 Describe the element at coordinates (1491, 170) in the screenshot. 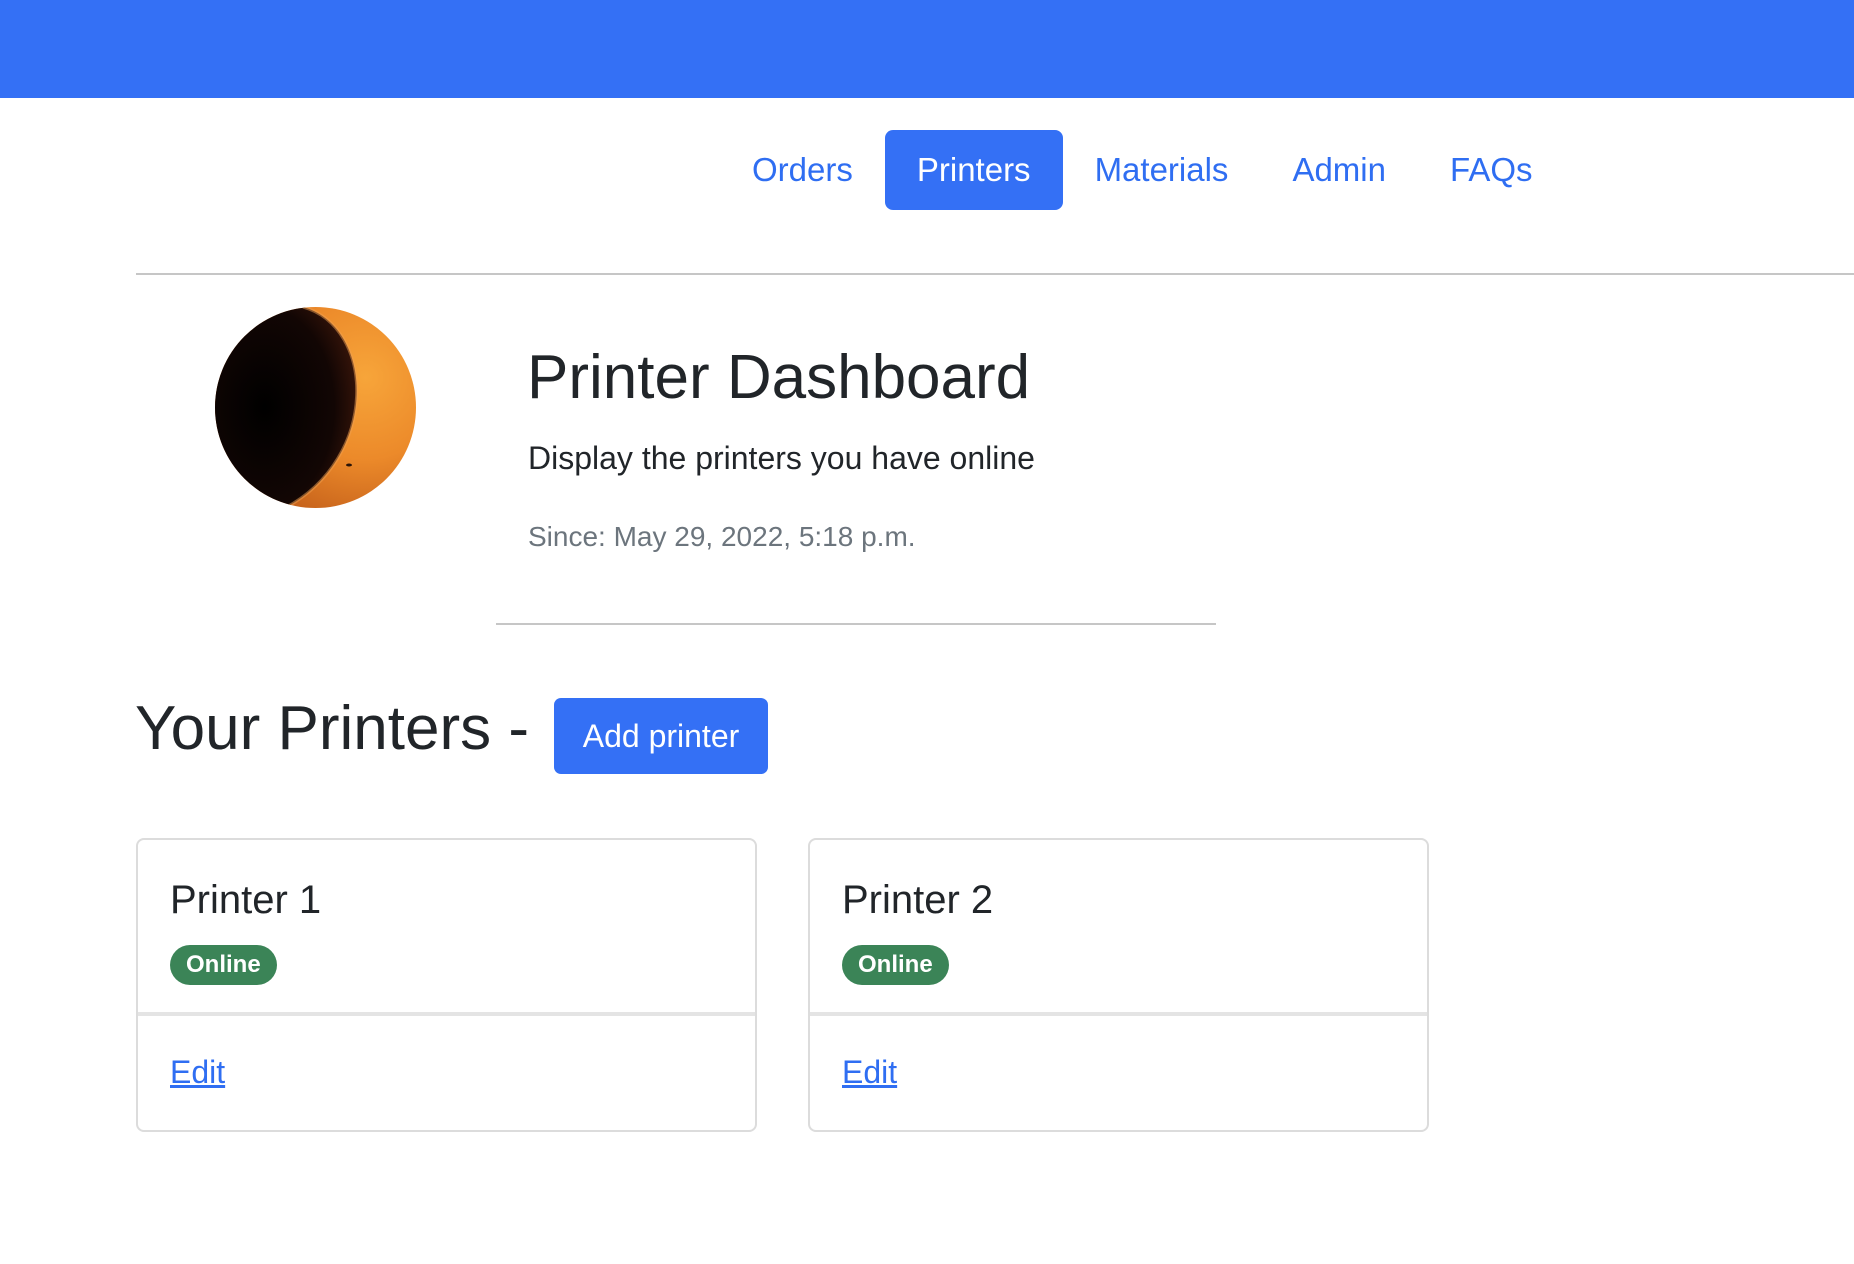

I see `nav-faqs: FAQs` at that location.